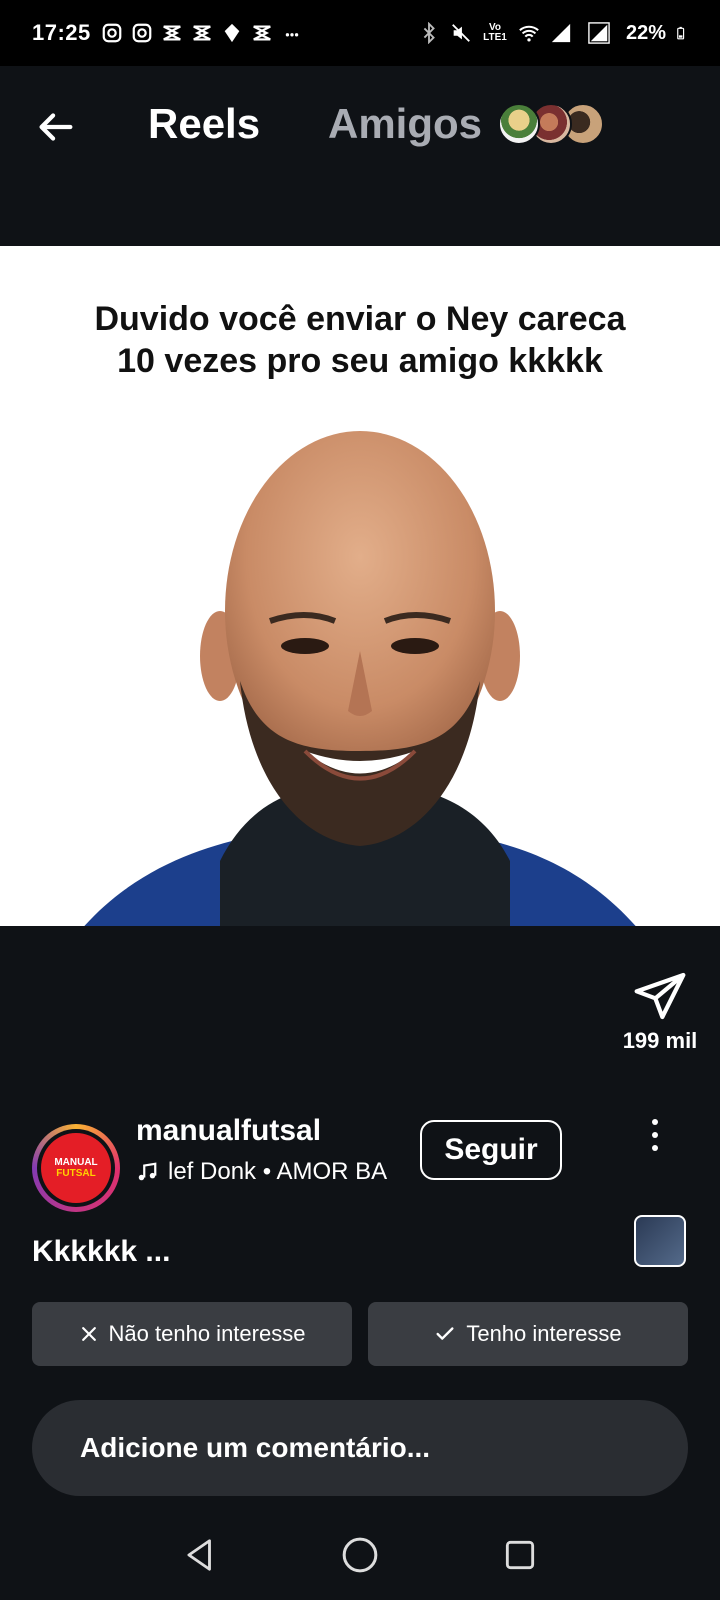 The width and height of the screenshot is (720, 1600). What do you see at coordinates (204, 124) in the screenshot?
I see `tab-reels: Reels` at bounding box center [204, 124].